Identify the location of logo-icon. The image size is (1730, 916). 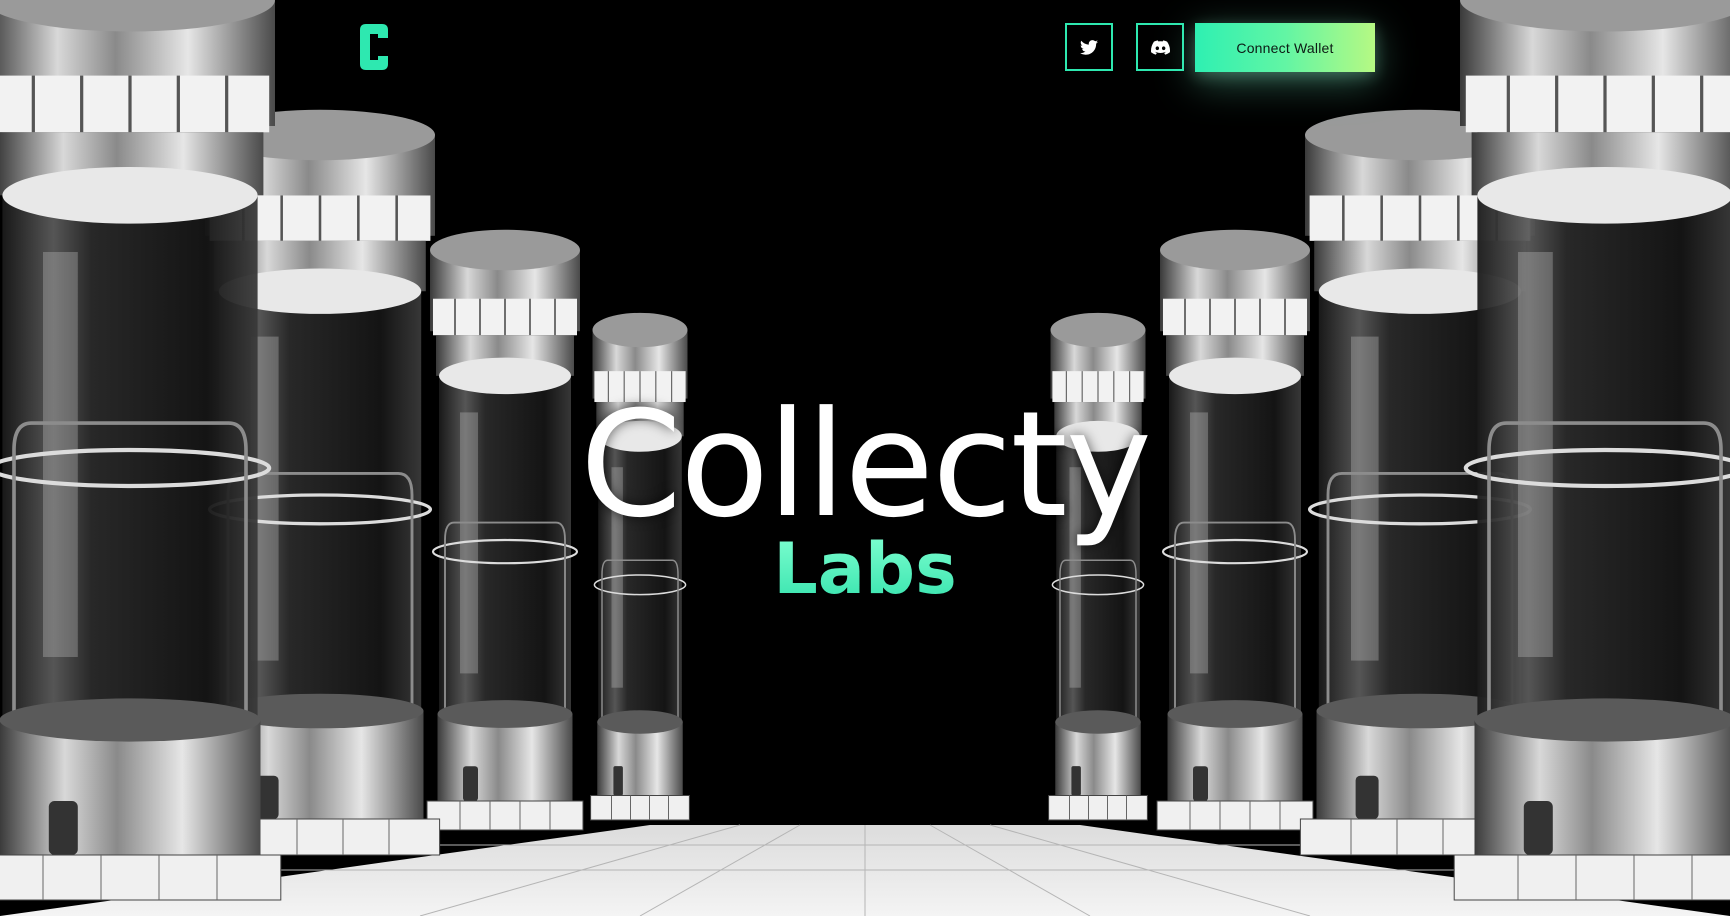
(374, 47).